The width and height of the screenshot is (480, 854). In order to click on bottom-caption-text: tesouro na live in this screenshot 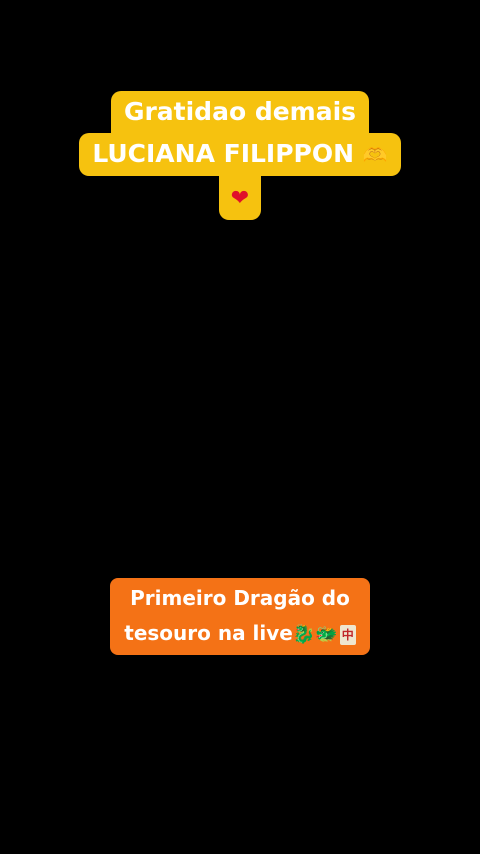, I will do `click(208, 633)`.